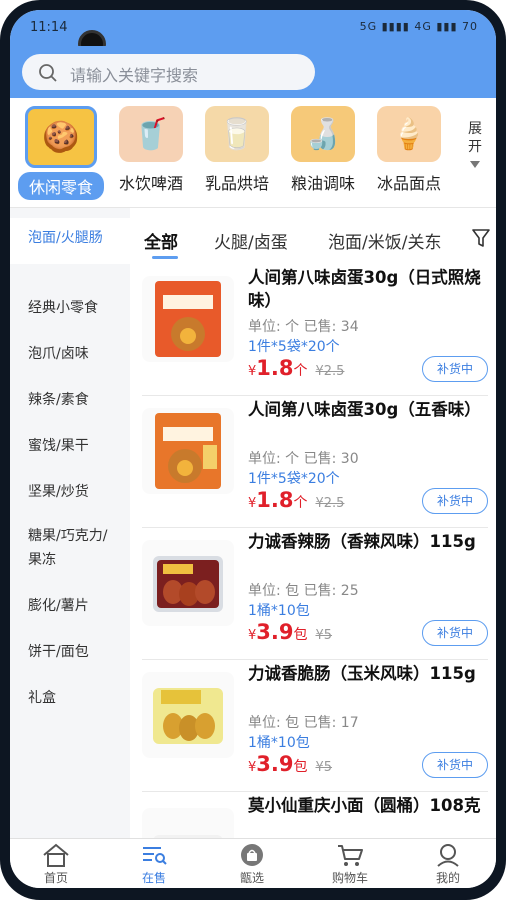 This screenshot has height=900, width=506. What do you see at coordinates (313, 233) in the screenshot?
I see `subcategory-tabs: 全部 火腿/卤蛋 泡面/米饭/关东` at bounding box center [313, 233].